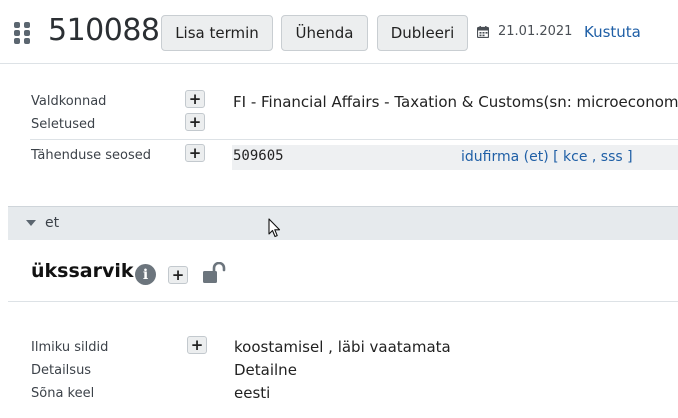  What do you see at coordinates (258, 156) in the screenshot?
I see `relation-id: 509605` at bounding box center [258, 156].